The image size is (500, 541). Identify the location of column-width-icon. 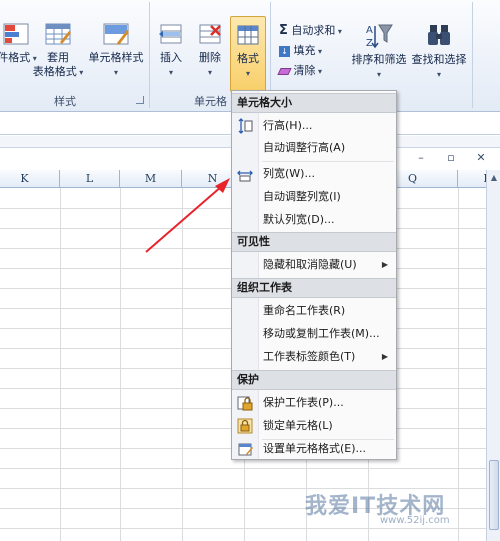
(245, 176).